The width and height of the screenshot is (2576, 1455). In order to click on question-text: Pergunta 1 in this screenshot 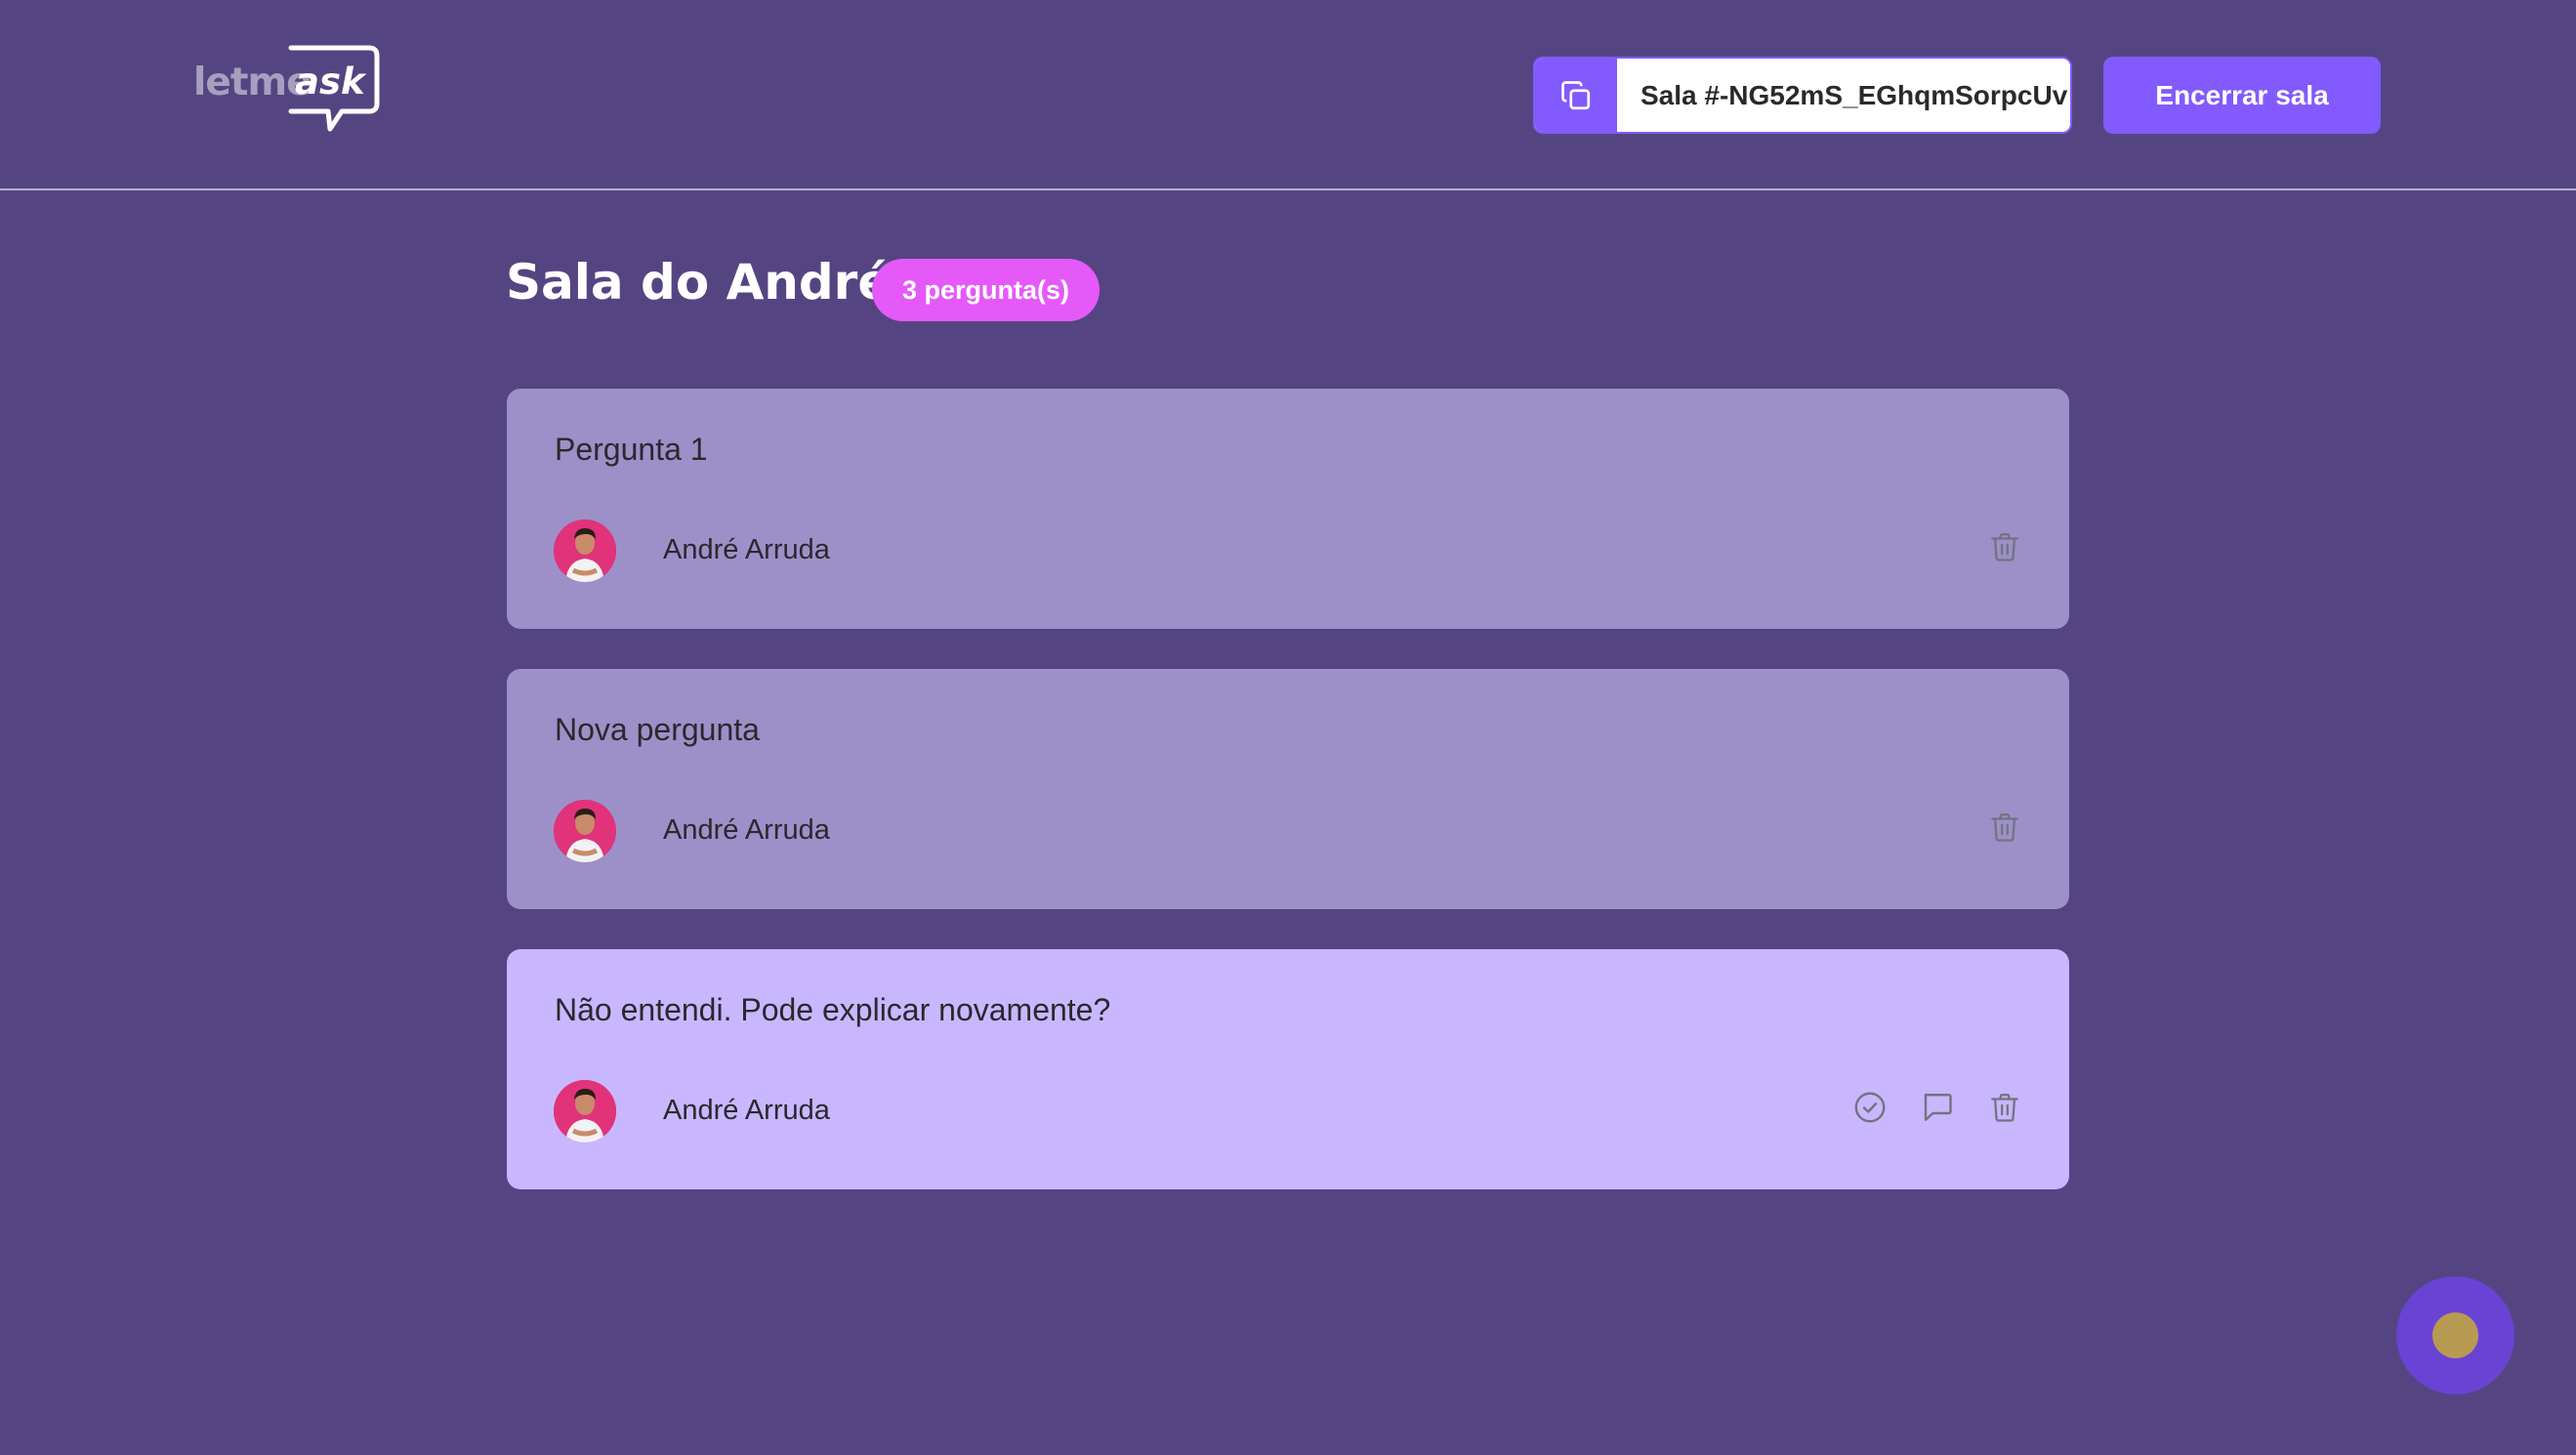, I will do `click(631, 449)`.